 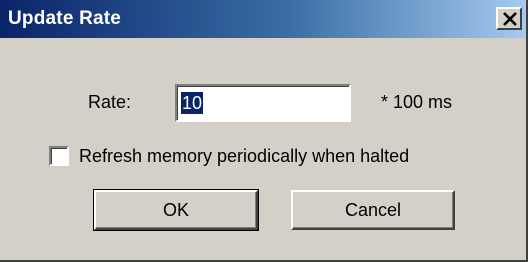 I want to click on rate-unit-label: * 100 ms, so click(x=417, y=102).